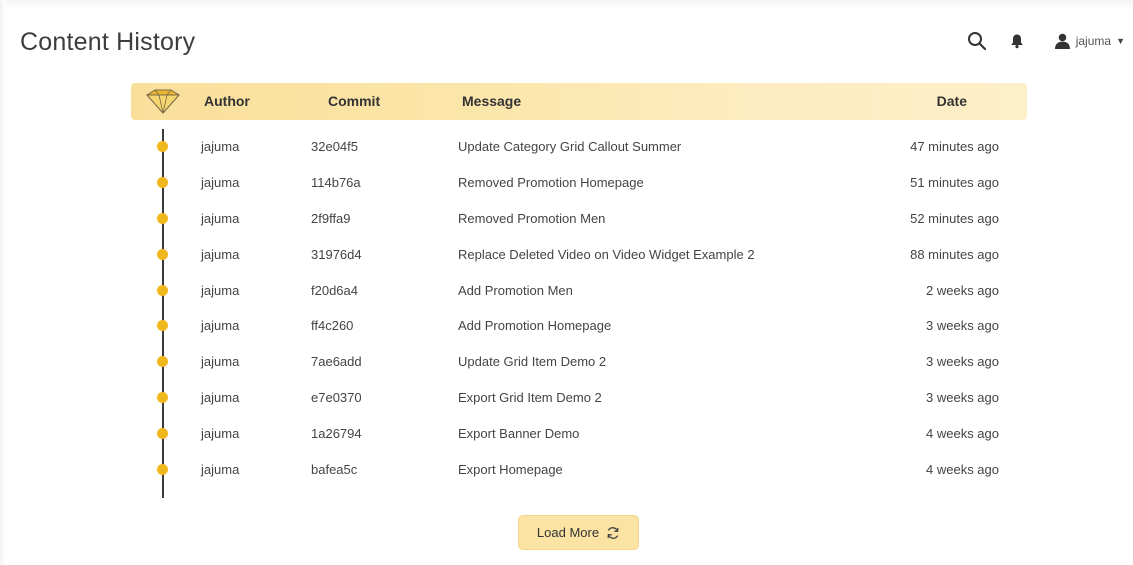 The width and height of the screenshot is (1133, 565). I want to click on load-more-button: Load More, so click(578, 532).